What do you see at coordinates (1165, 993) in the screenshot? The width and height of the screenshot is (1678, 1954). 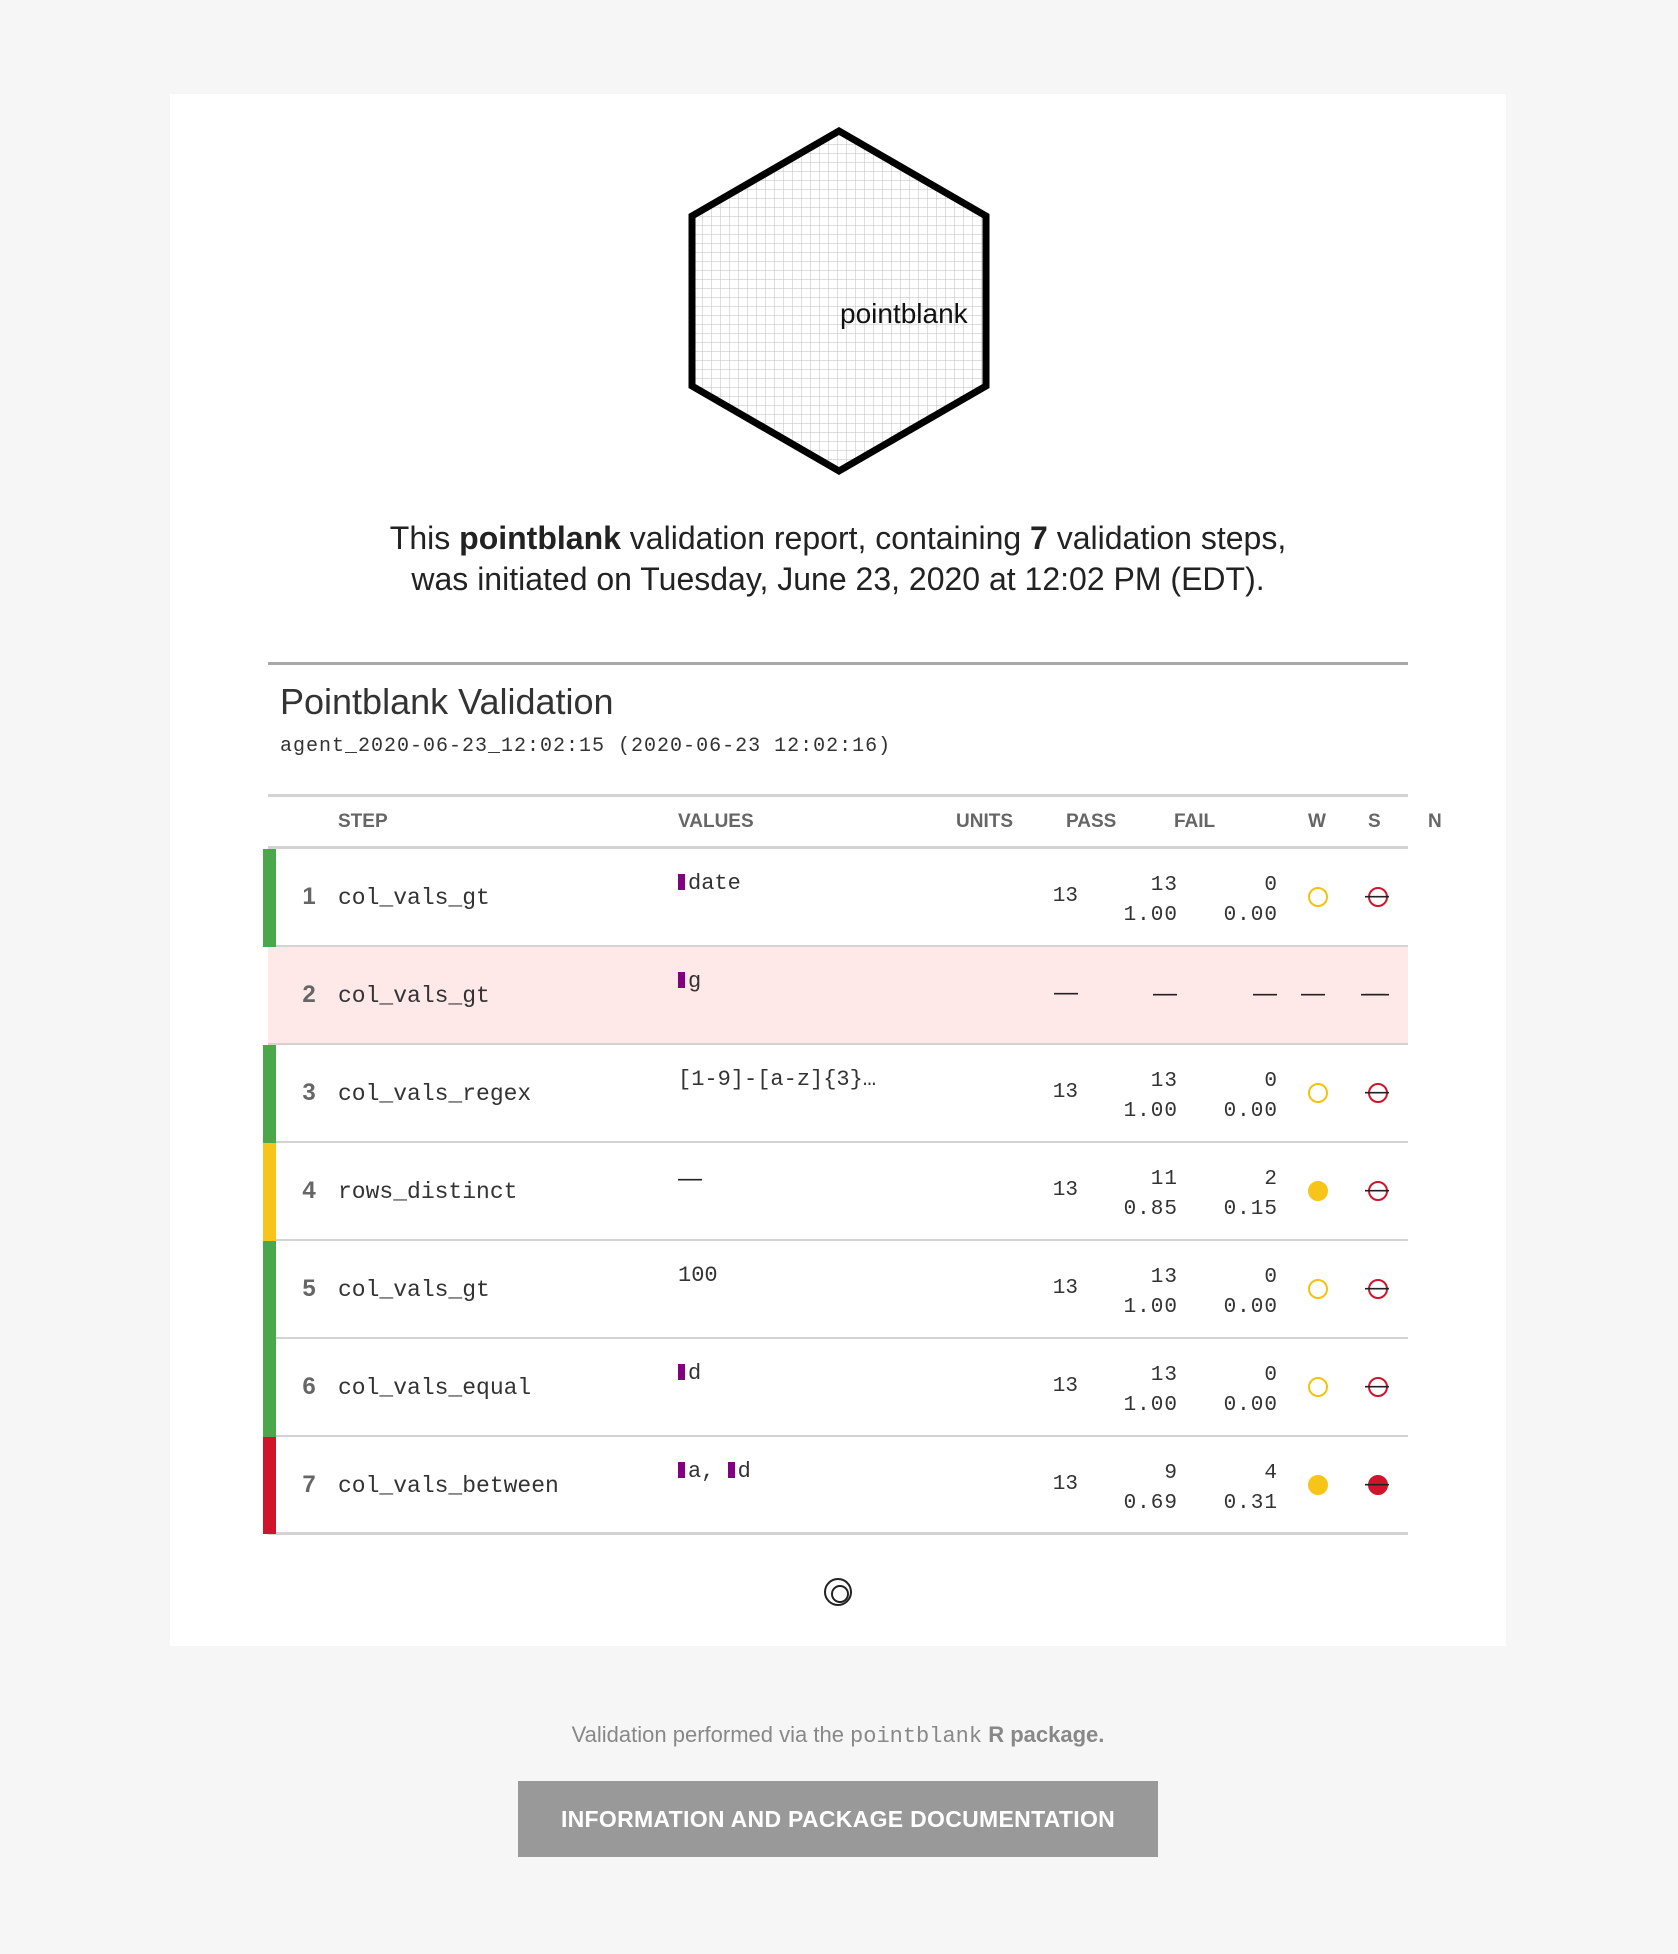 I see `pass-value: —` at bounding box center [1165, 993].